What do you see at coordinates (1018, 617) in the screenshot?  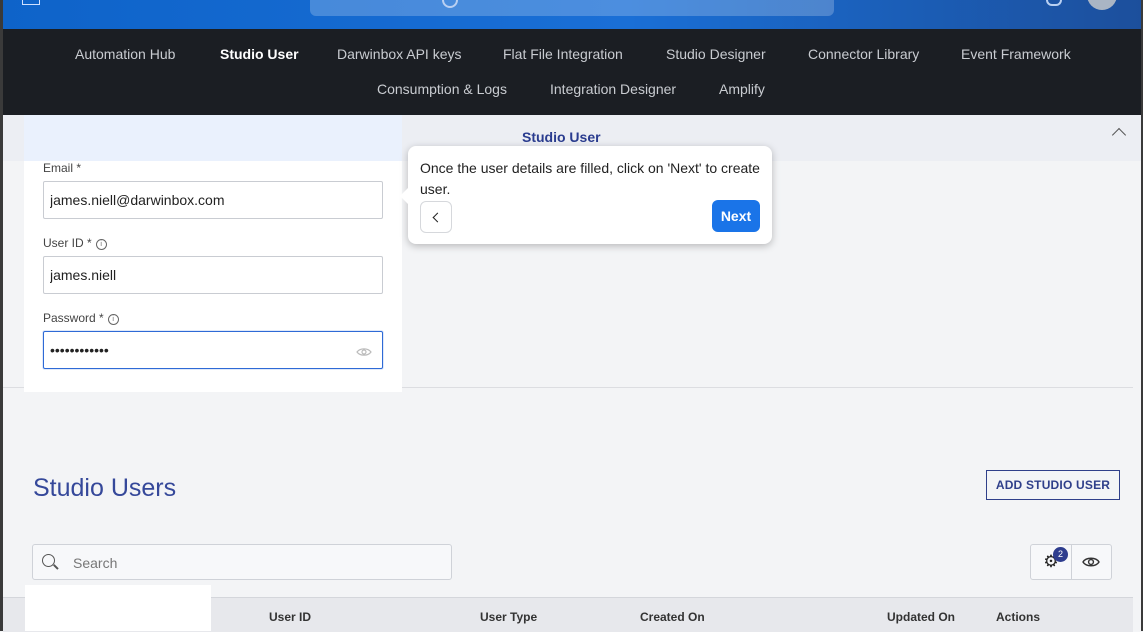 I see `column-header-actions: Actions` at bounding box center [1018, 617].